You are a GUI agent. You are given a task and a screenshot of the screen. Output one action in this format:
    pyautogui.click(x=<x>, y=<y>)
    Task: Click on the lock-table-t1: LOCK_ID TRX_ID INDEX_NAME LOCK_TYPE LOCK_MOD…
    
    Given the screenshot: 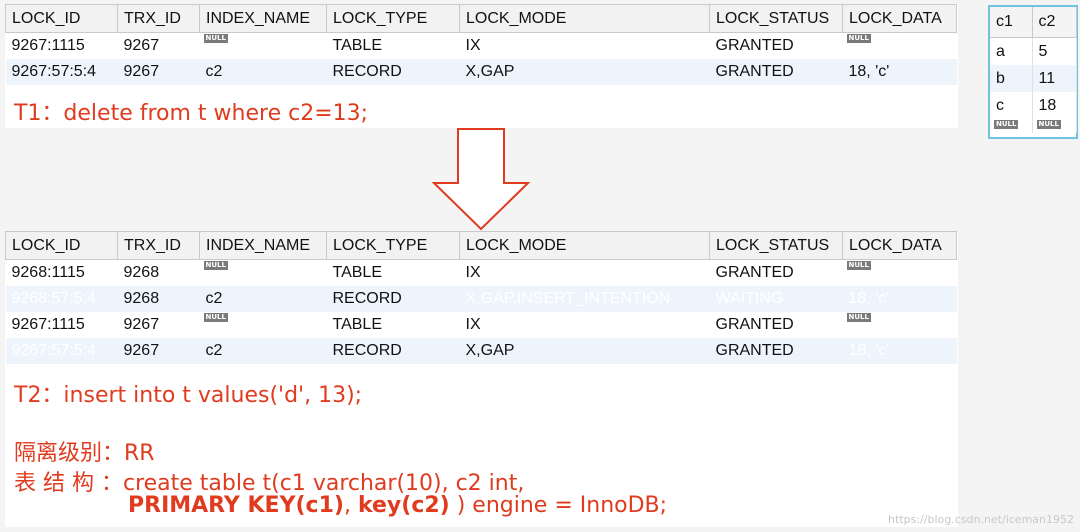 What is the action you would take?
    pyautogui.click(x=481, y=44)
    